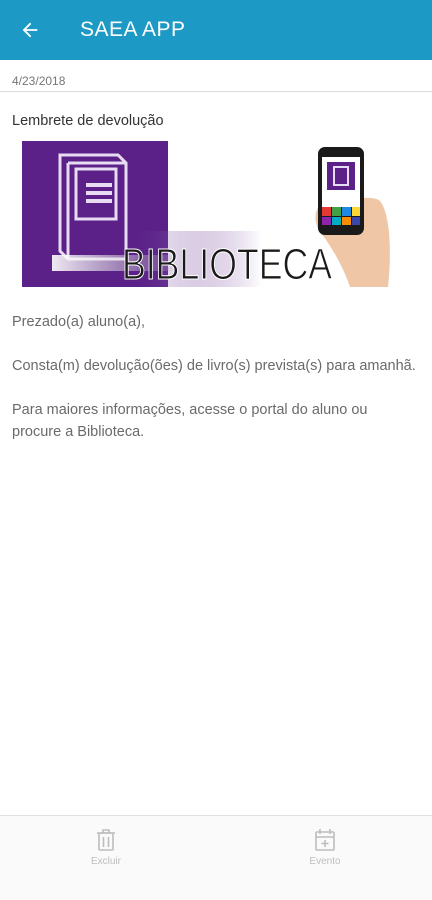 This screenshot has height=900, width=432. What do you see at coordinates (227, 263) in the screenshot?
I see `banner-word: BIBLIOTECA` at bounding box center [227, 263].